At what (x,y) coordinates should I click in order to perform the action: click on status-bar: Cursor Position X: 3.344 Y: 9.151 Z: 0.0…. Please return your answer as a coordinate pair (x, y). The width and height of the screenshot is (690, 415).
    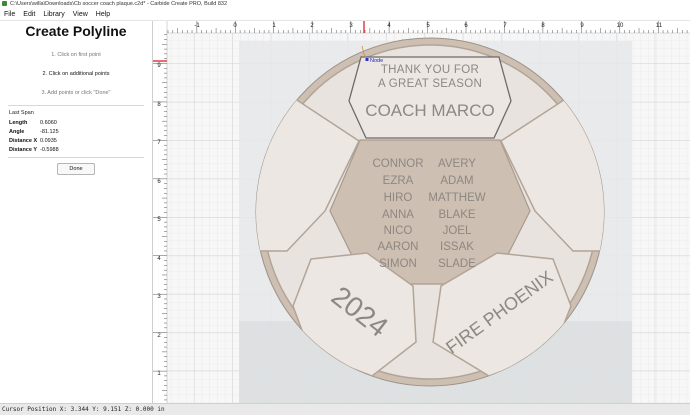
    Looking at the image, I should click on (345, 409).